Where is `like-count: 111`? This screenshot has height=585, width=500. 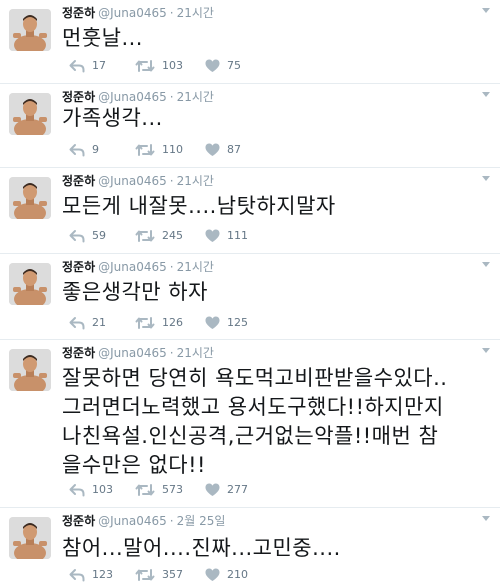 like-count: 111 is located at coordinates (237, 235).